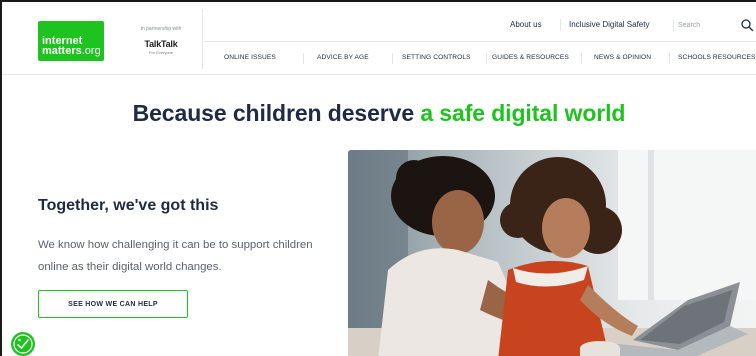 The image size is (756, 356). What do you see at coordinates (71, 41) in the screenshot?
I see `internet-matters-logo: internet matters.org` at bounding box center [71, 41].